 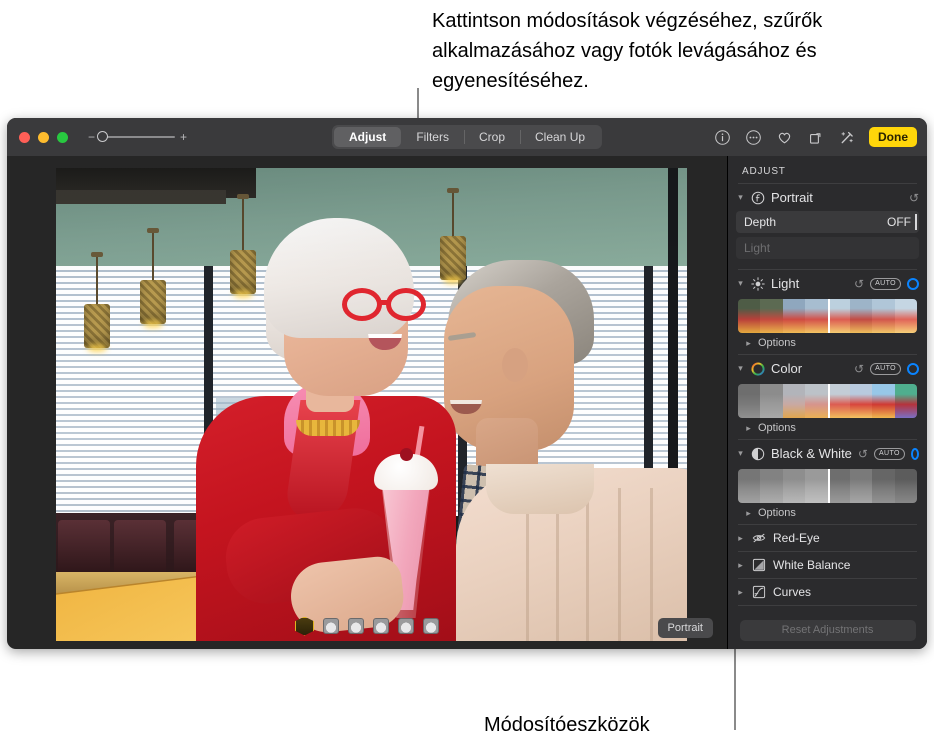 What do you see at coordinates (491, 137) in the screenshot?
I see `tab-crop: Crop` at bounding box center [491, 137].